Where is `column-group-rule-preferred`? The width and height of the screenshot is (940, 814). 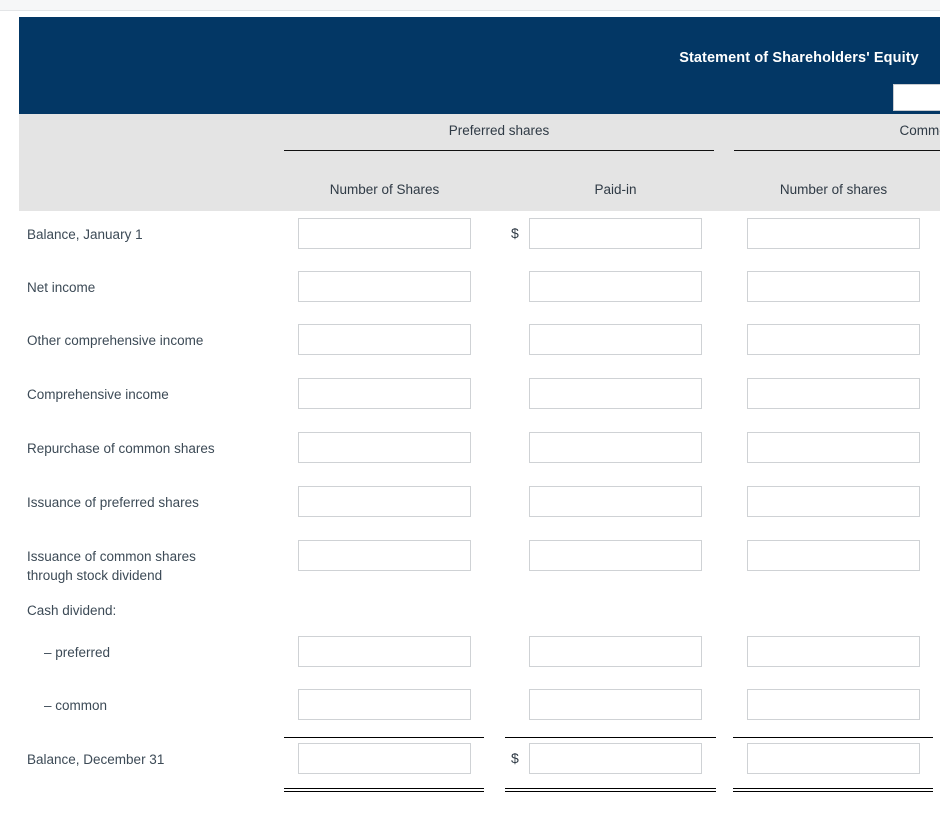
column-group-rule-preferred is located at coordinates (499, 150).